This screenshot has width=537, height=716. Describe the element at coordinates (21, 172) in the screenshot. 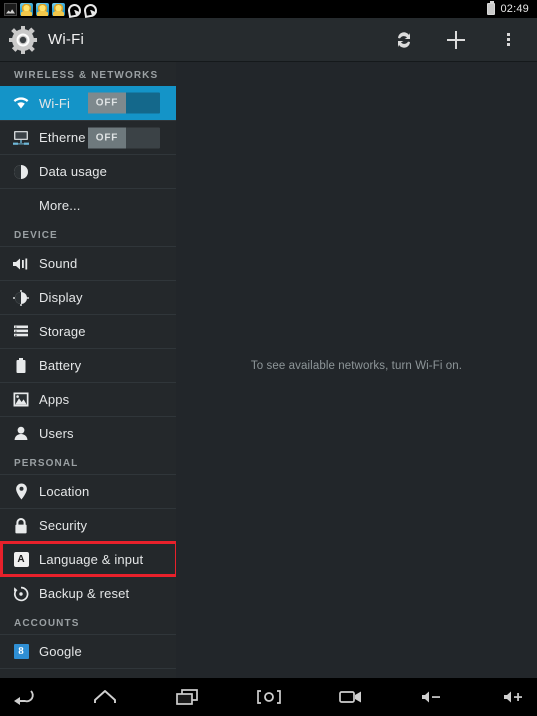

I see `data-usage-icon` at that location.